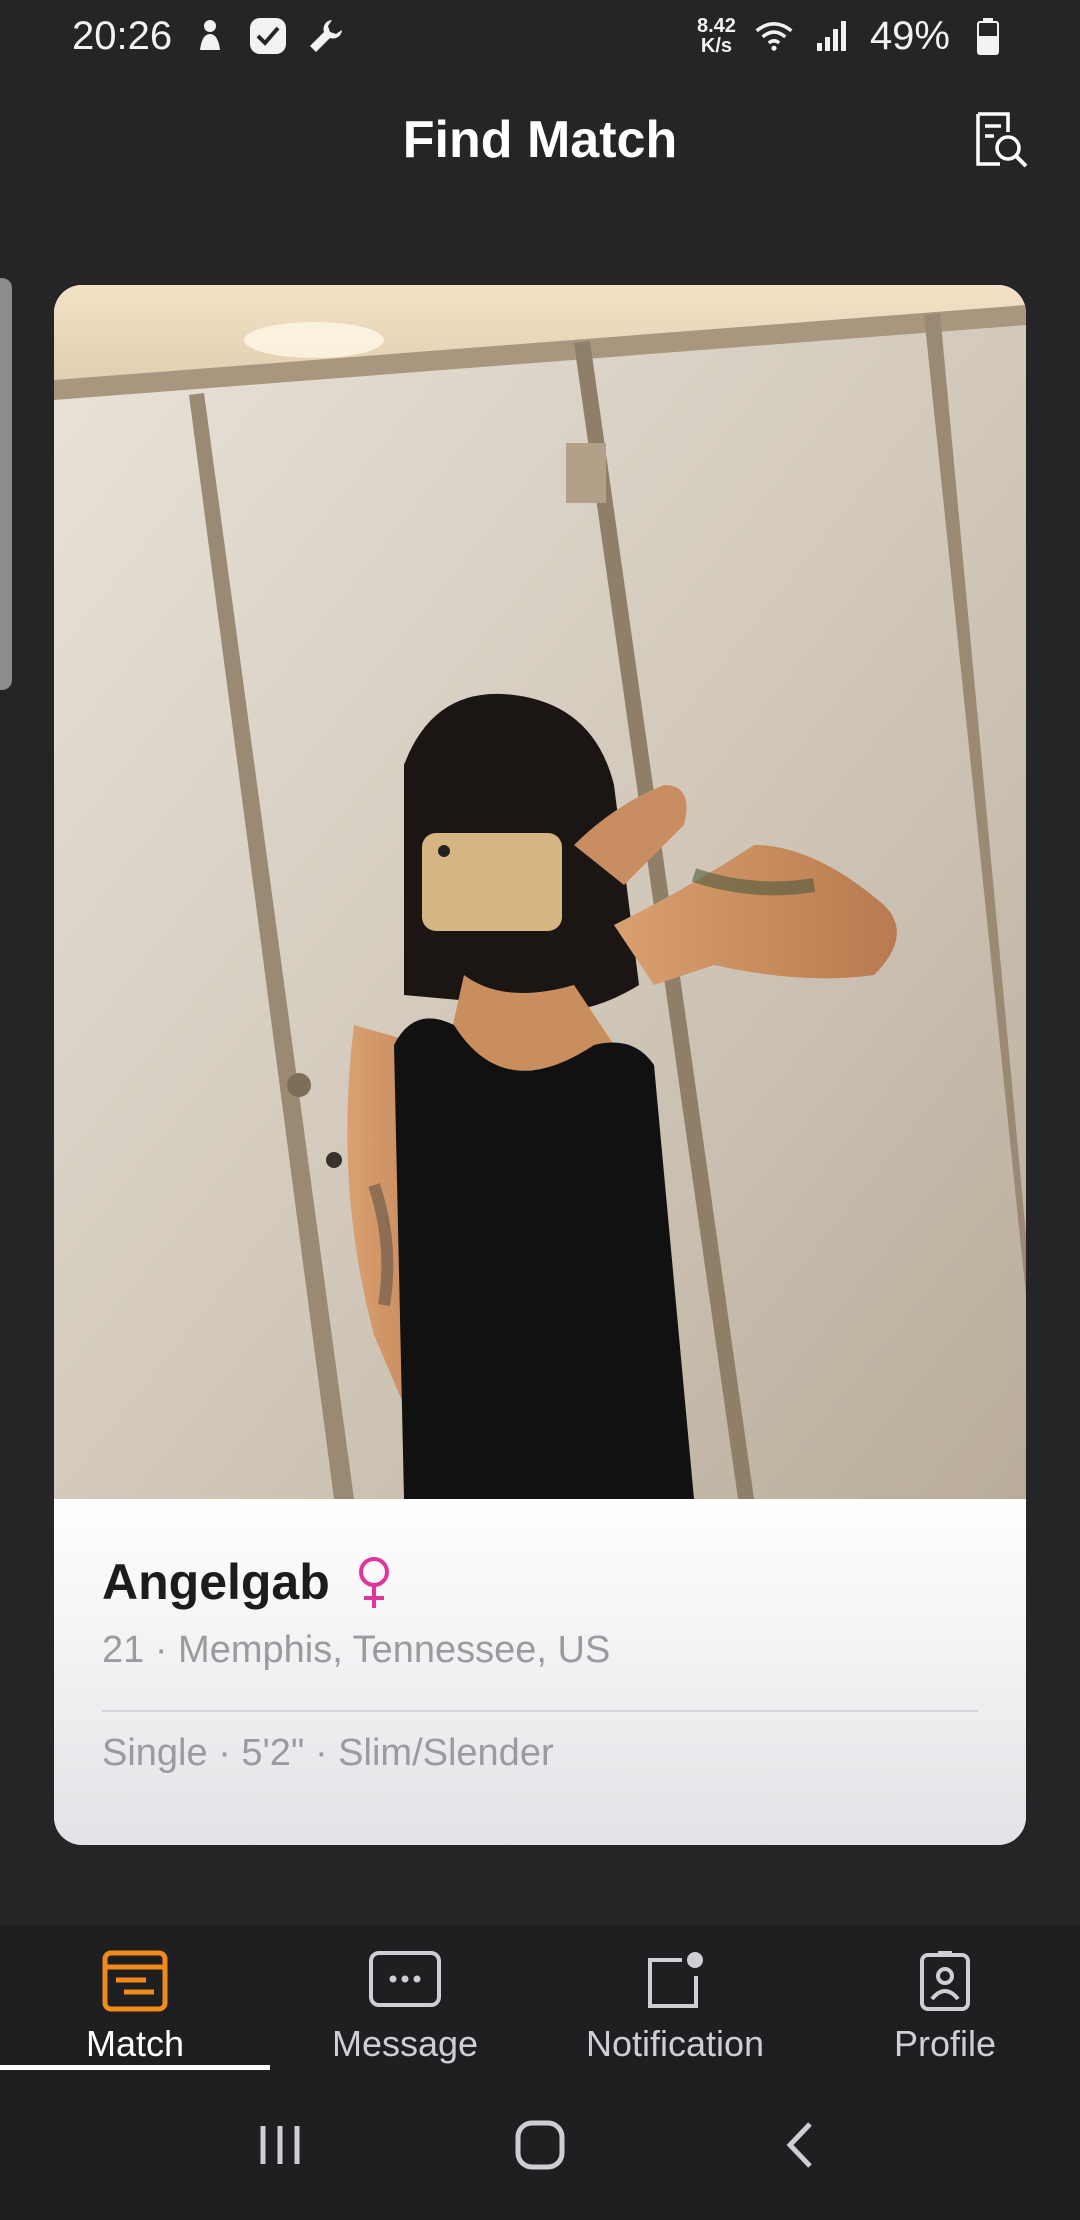 This screenshot has width=1080, height=2220. I want to click on home-icon, so click(540, 2145).